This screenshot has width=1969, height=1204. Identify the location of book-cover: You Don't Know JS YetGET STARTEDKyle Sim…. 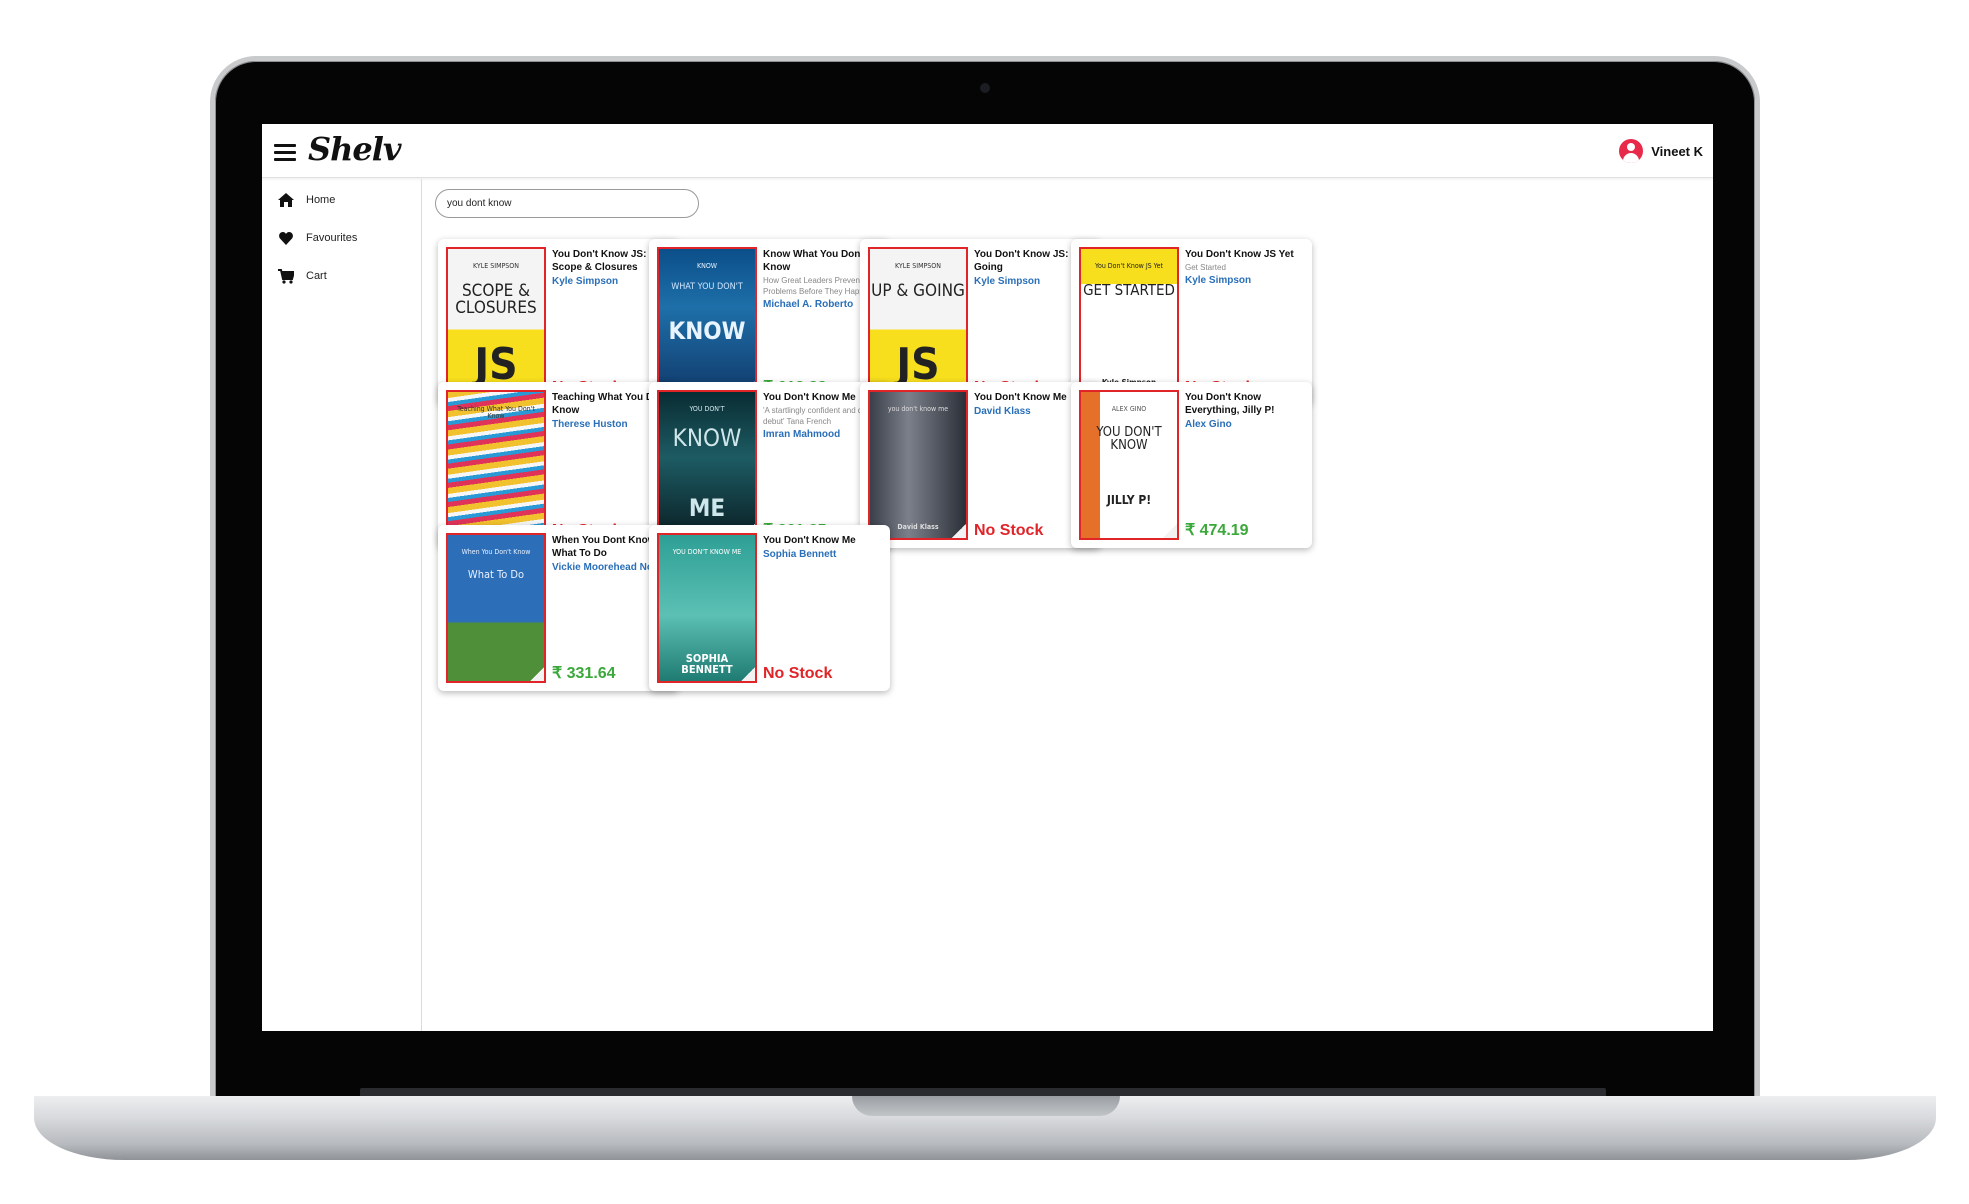
(1129, 322).